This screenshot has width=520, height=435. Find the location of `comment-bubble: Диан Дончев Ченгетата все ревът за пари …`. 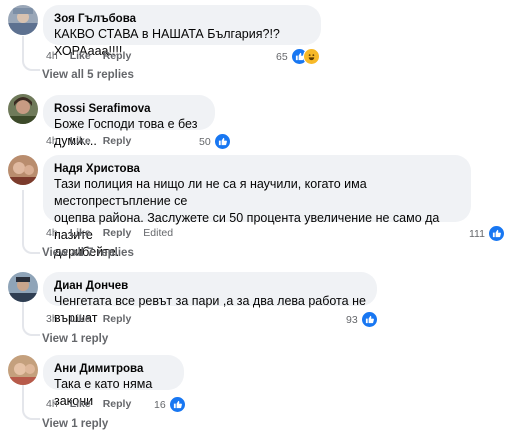

comment-bubble: Диан Дончев Ченгетата все ревът за пари … is located at coordinates (210, 298).